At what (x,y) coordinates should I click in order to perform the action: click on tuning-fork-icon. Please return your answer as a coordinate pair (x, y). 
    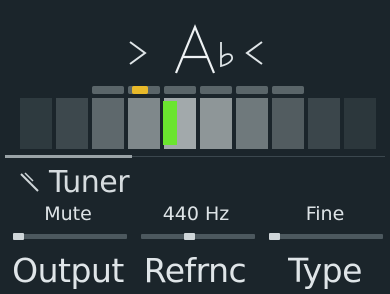
    Looking at the image, I should click on (29, 182).